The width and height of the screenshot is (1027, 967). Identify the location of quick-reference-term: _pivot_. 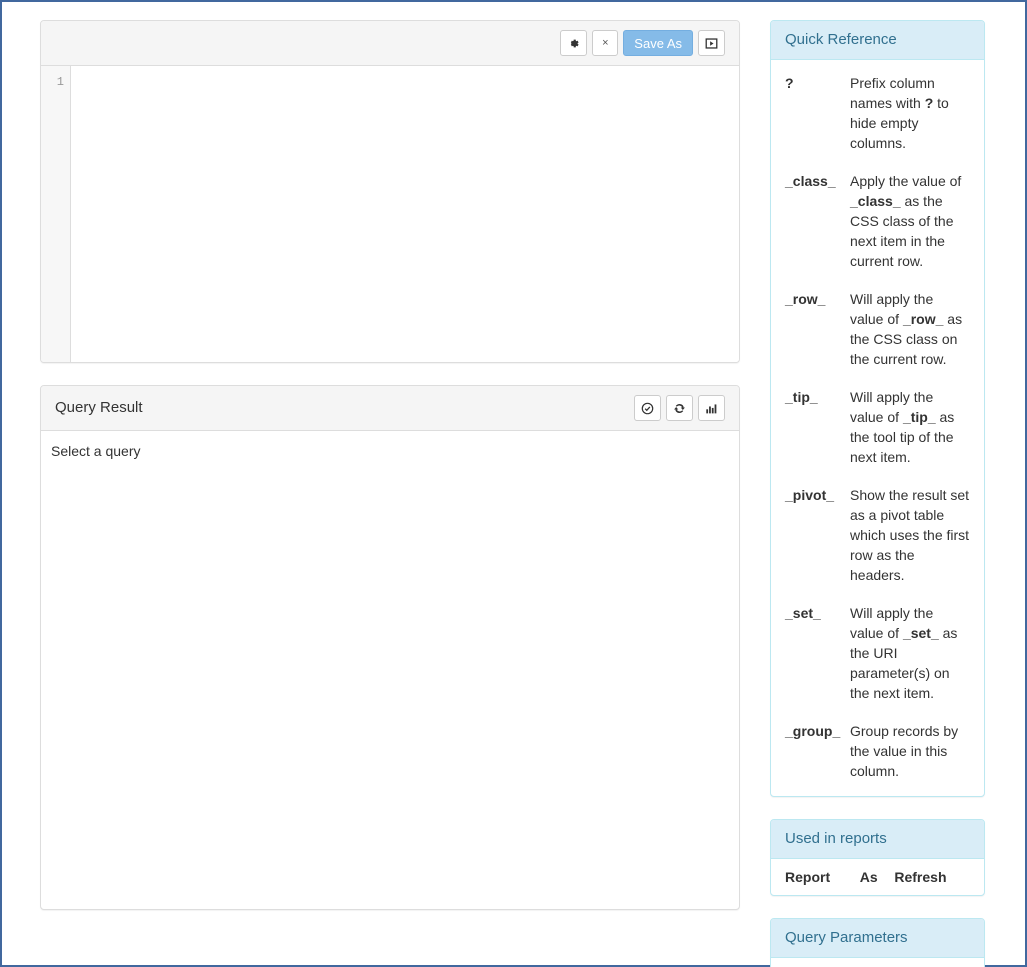
(810, 495).